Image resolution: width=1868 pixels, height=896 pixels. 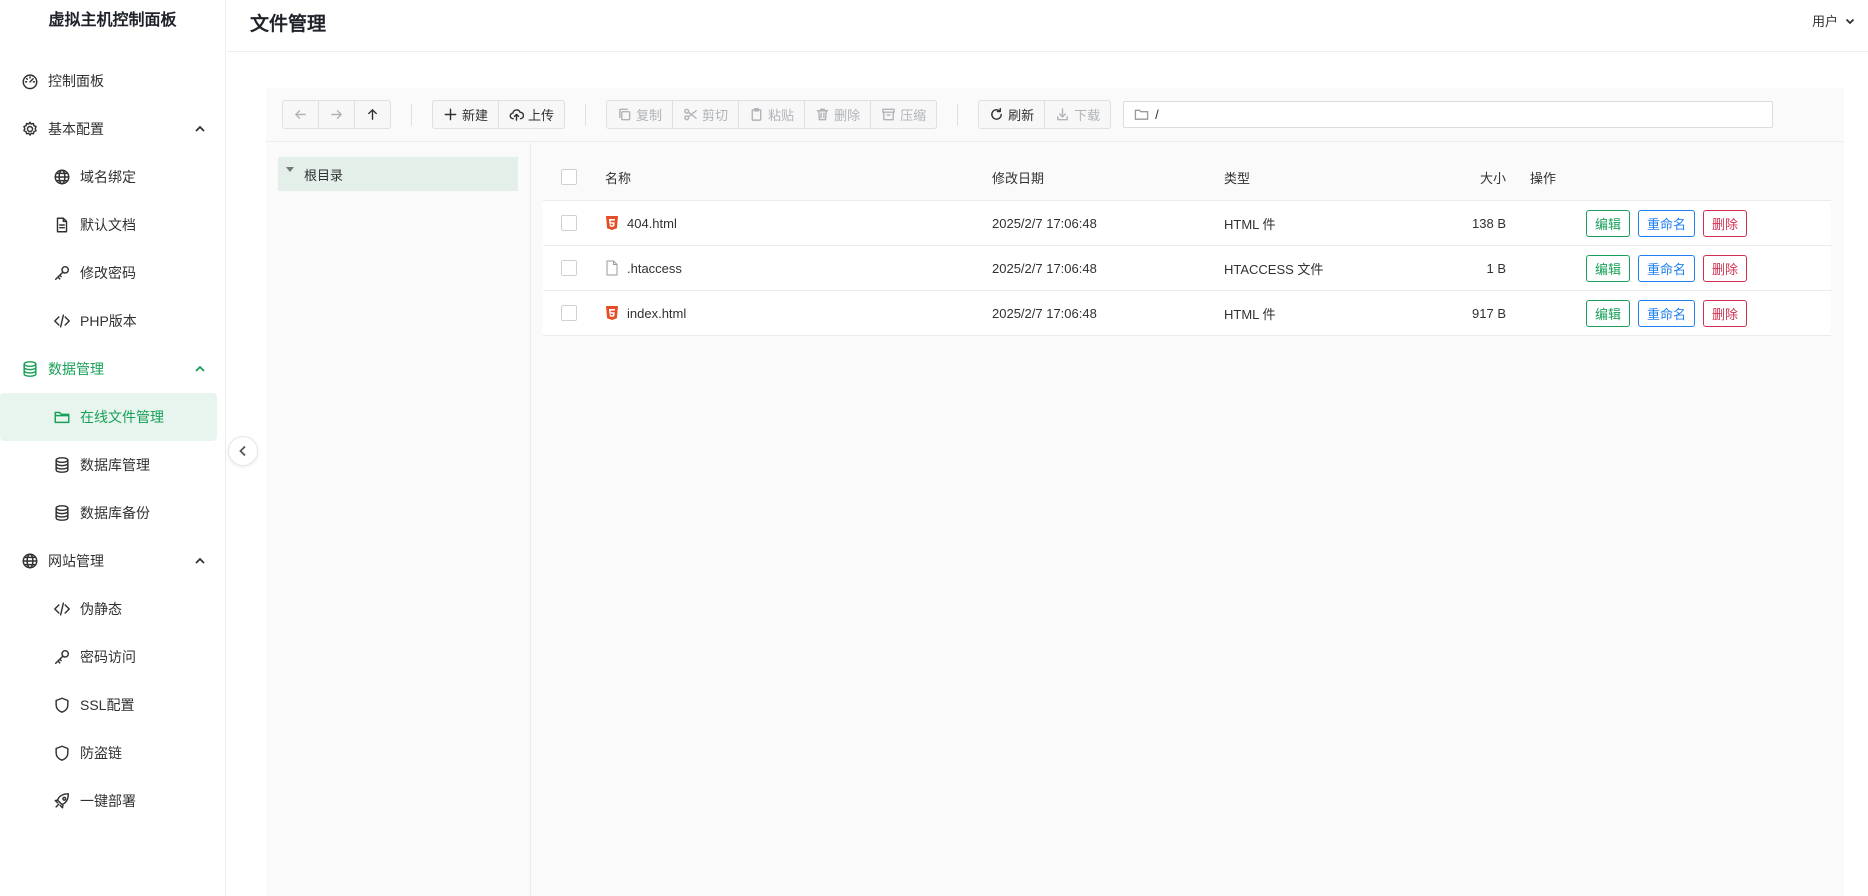 What do you see at coordinates (112, 369) in the screenshot?
I see `sidebar-group-data-management: 数据管理` at bounding box center [112, 369].